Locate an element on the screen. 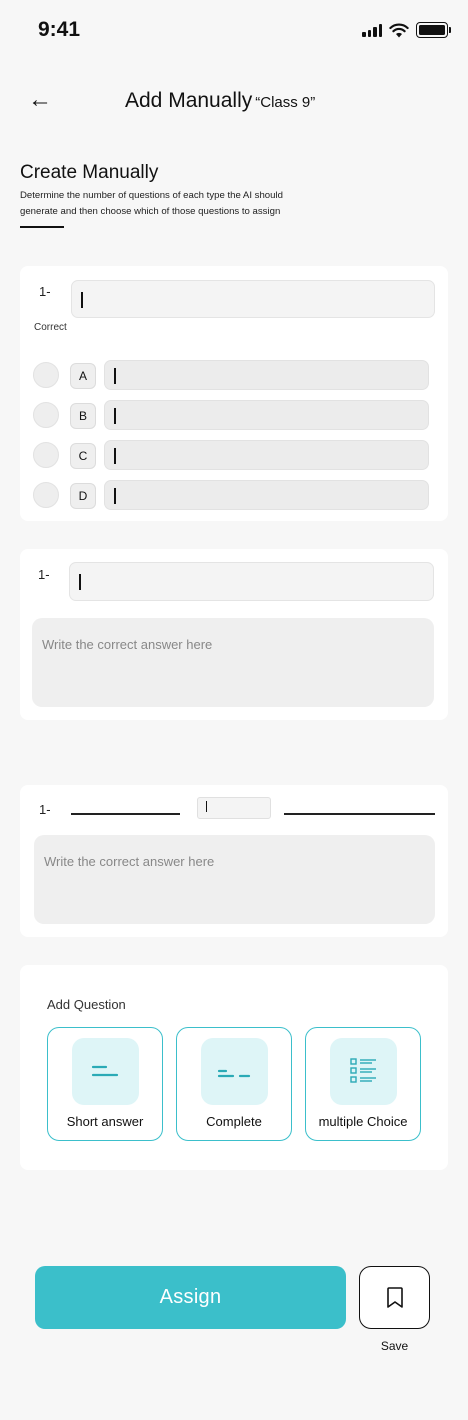 This screenshot has height=1420, width=468. section-title: Create Manually is located at coordinates (89, 172).